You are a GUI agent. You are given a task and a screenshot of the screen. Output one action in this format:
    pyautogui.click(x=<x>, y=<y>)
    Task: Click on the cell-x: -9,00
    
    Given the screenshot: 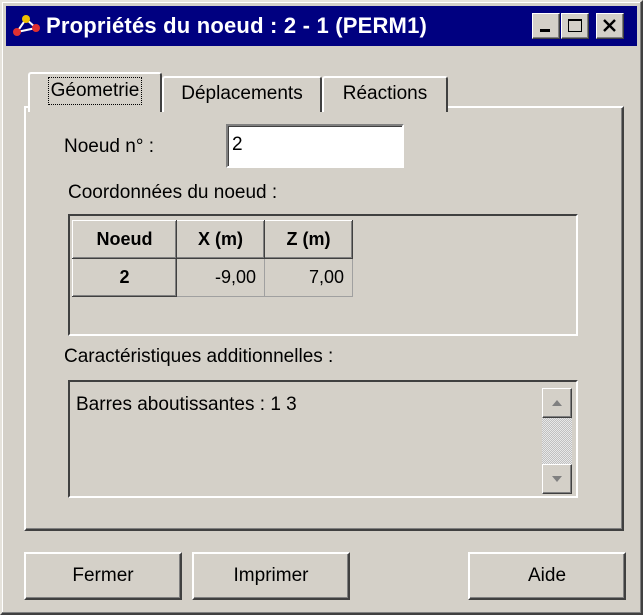 What is the action you would take?
    pyautogui.click(x=220, y=277)
    